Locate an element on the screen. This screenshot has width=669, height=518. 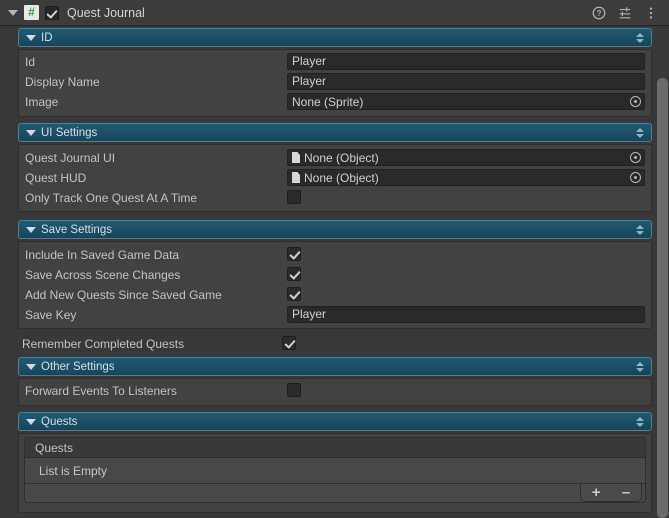
field-label: Image is located at coordinates (42, 102).